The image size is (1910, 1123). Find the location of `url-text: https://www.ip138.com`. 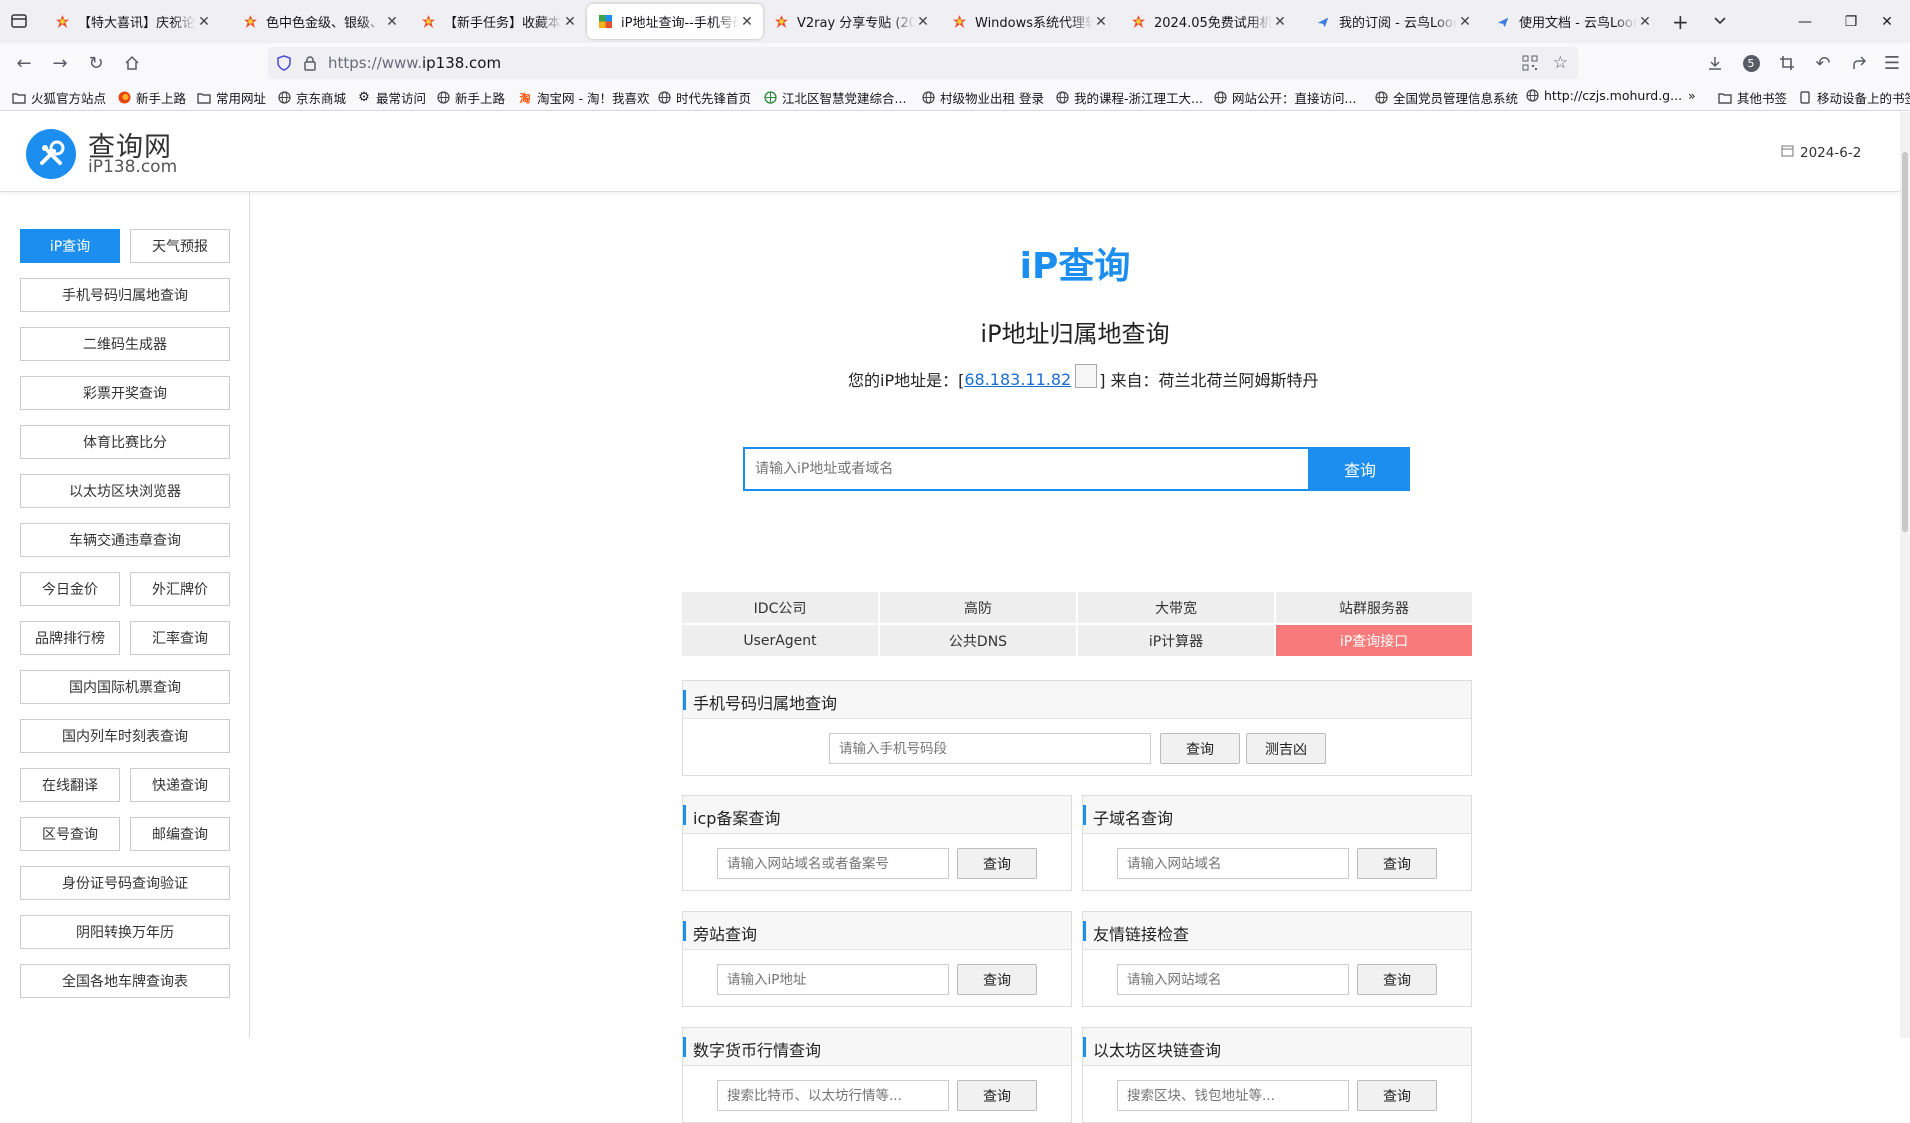

url-text: https://www.ip138.com is located at coordinates (414, 63).